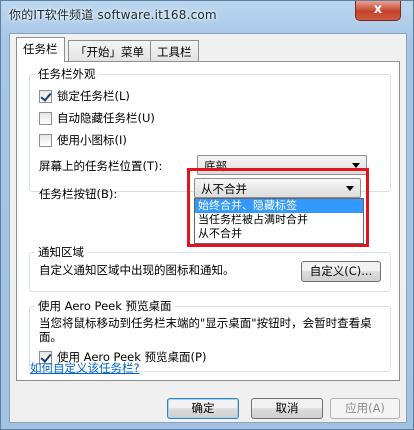 The height and width of the screenshot is (430, 414). Describe the element at coordinates (105, 306) in the screenshot. I see `aero-peek-group-title: 使用 Aero Peek 预览桌面` at that location.